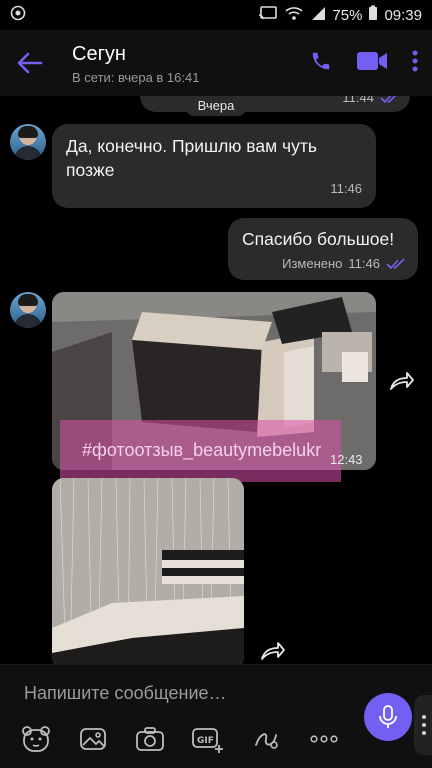 This screenshot has width=432, height=768. What do you see at coordinates (373, 15) in the screenshot?
I see `battery-icon` at bounding box center [373, 15].